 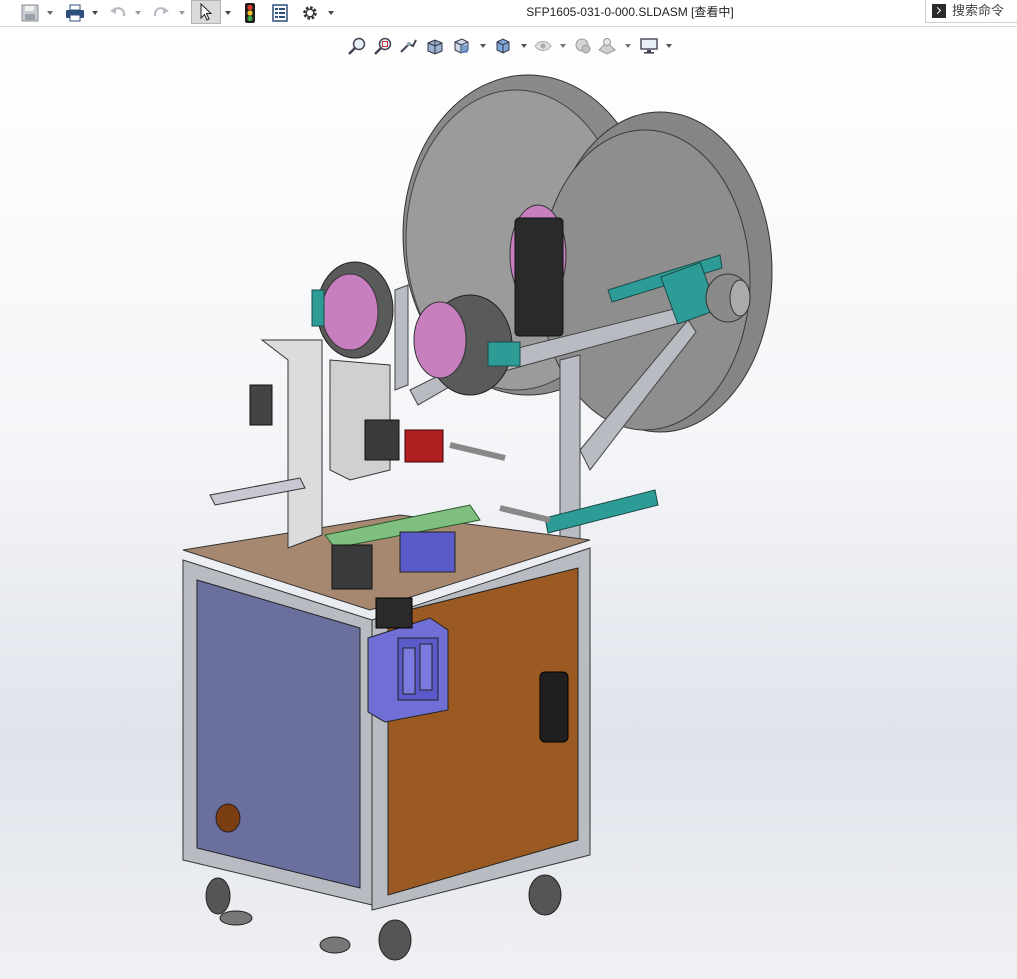 What do you see at coordinates (554, 488) in the screenshot?
I see `side-handles` at bounding box center [554, 488].